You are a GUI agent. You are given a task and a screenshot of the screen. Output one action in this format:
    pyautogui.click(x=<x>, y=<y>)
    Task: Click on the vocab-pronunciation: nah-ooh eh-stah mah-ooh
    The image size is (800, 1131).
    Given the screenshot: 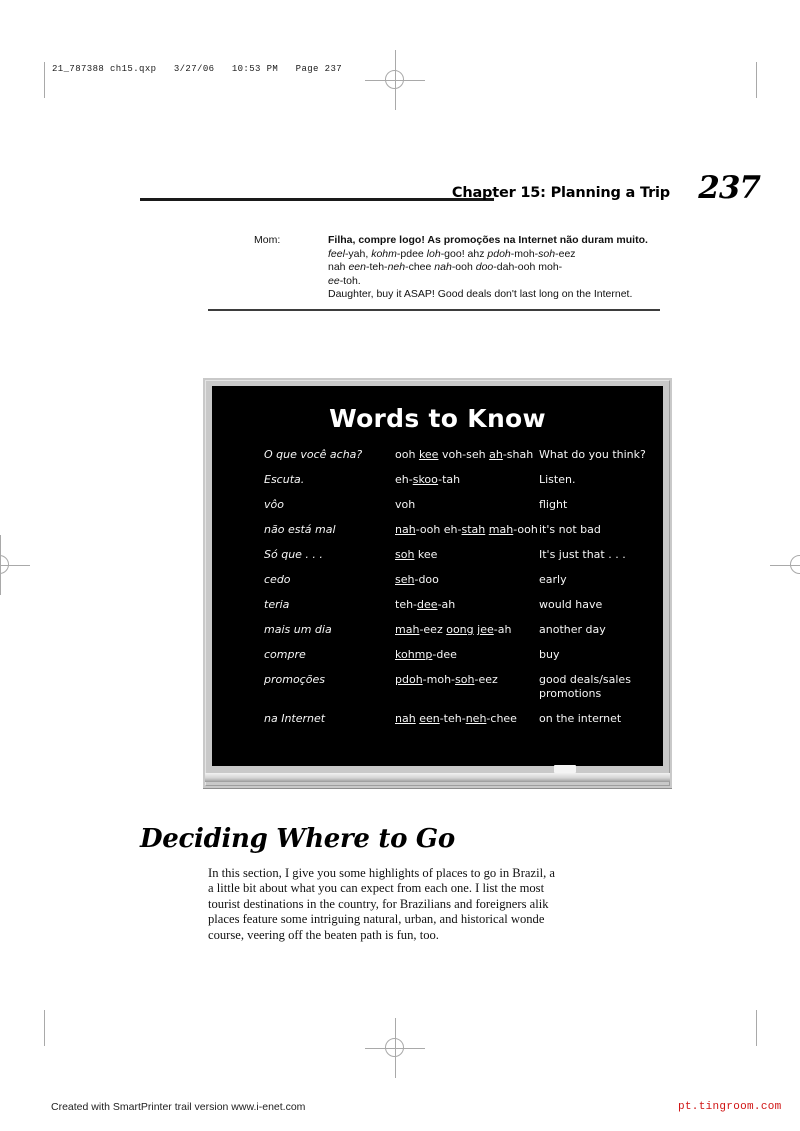 What is the action you would take?
    pyautogui.click(x=467, y=530)
    